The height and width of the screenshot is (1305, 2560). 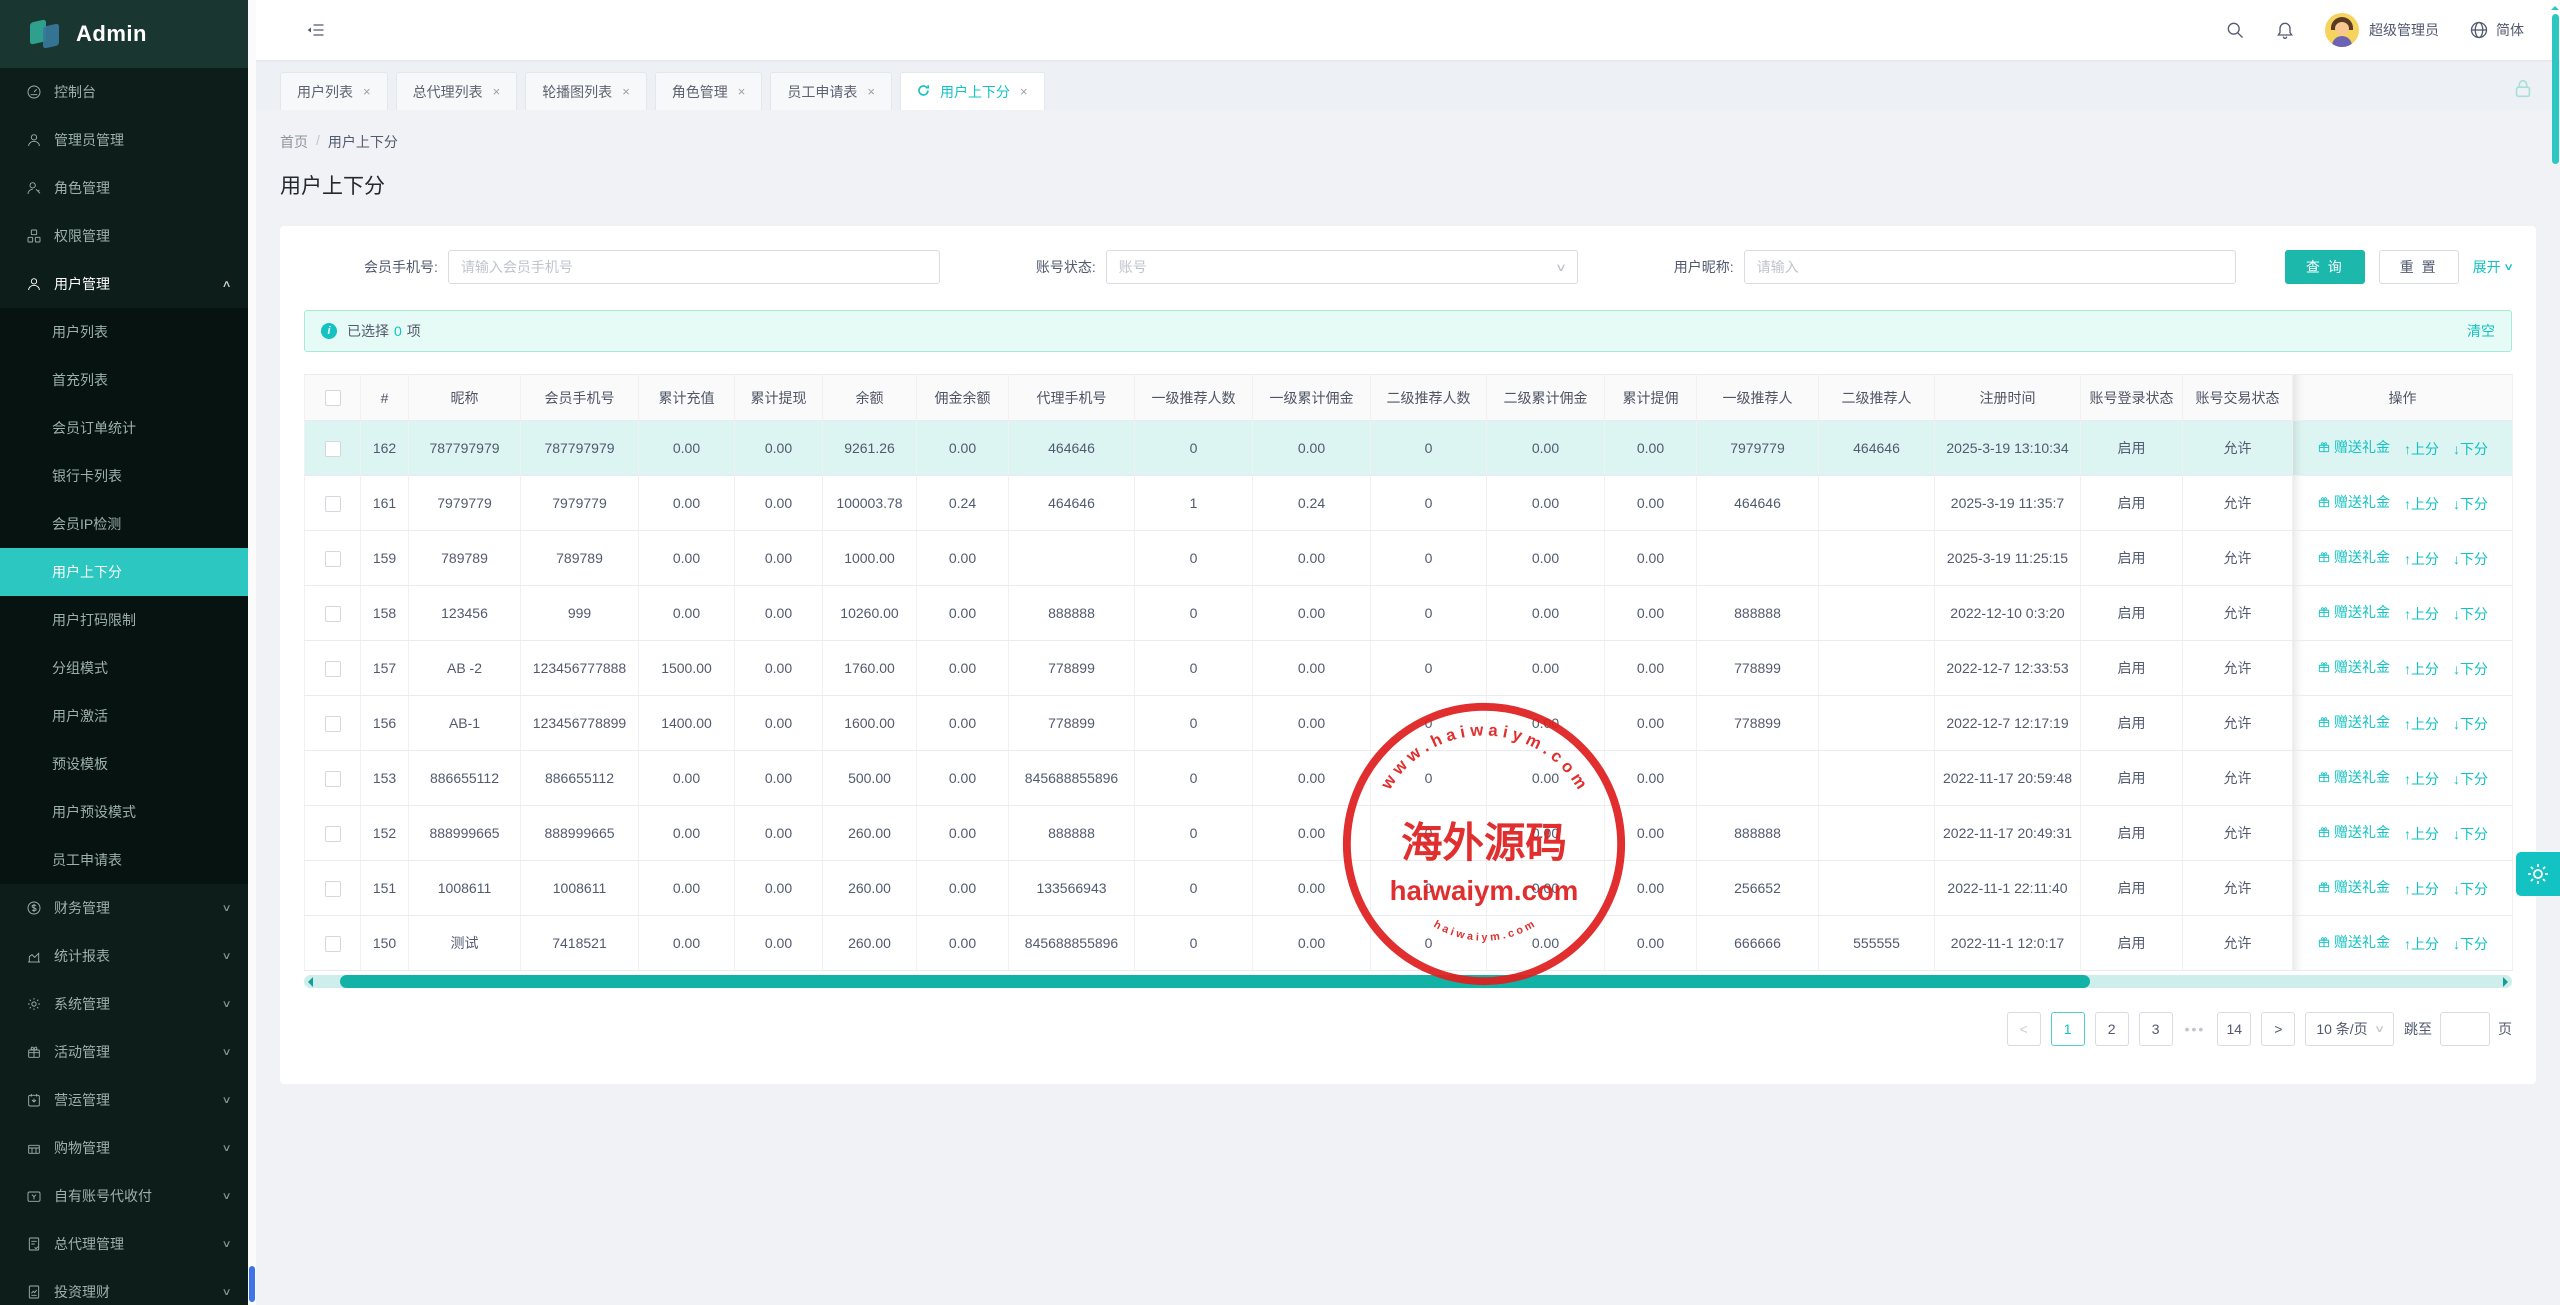 I want to click on page-button-1: 1, so click(x=2067, y=1029).